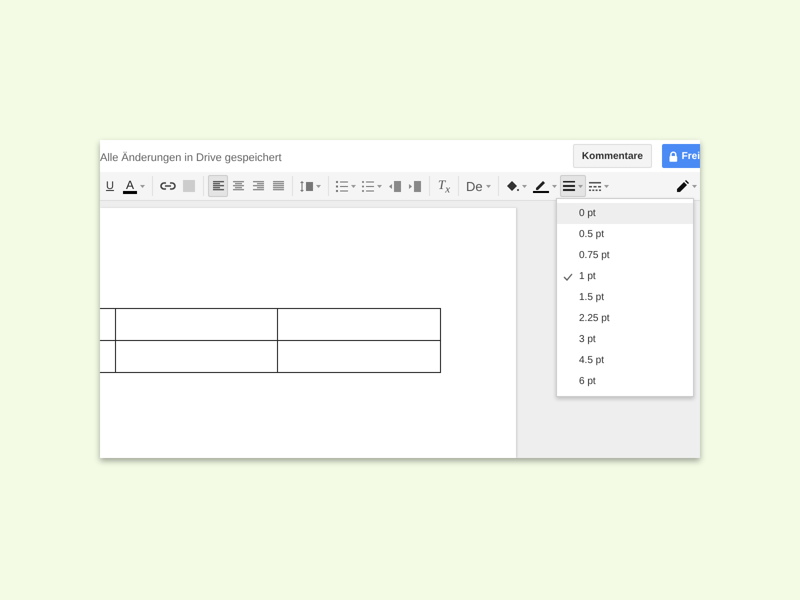 This screenshot has height=600, width=800. Describe the element at coordinates (191, 157) in the screenshot. I see `save-status: Alle Änderungen in Drive gespeichert` at that location.